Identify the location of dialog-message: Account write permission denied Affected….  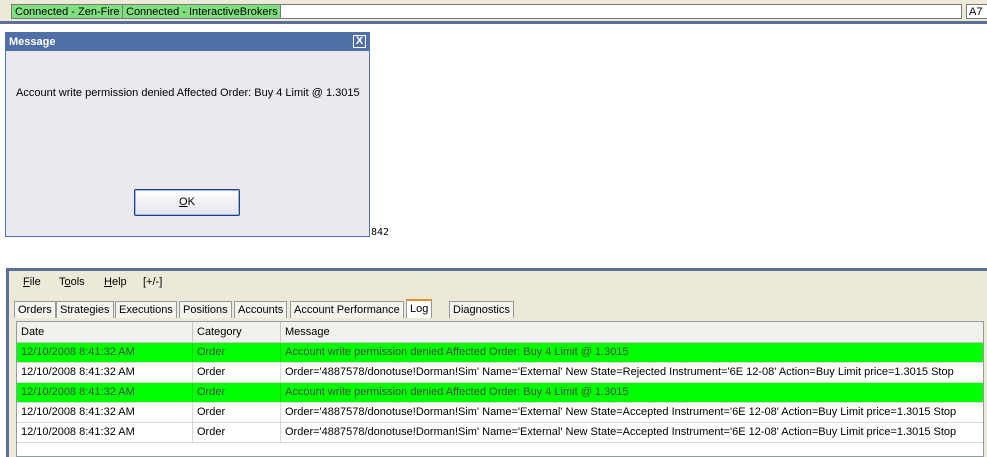
(188, 93).